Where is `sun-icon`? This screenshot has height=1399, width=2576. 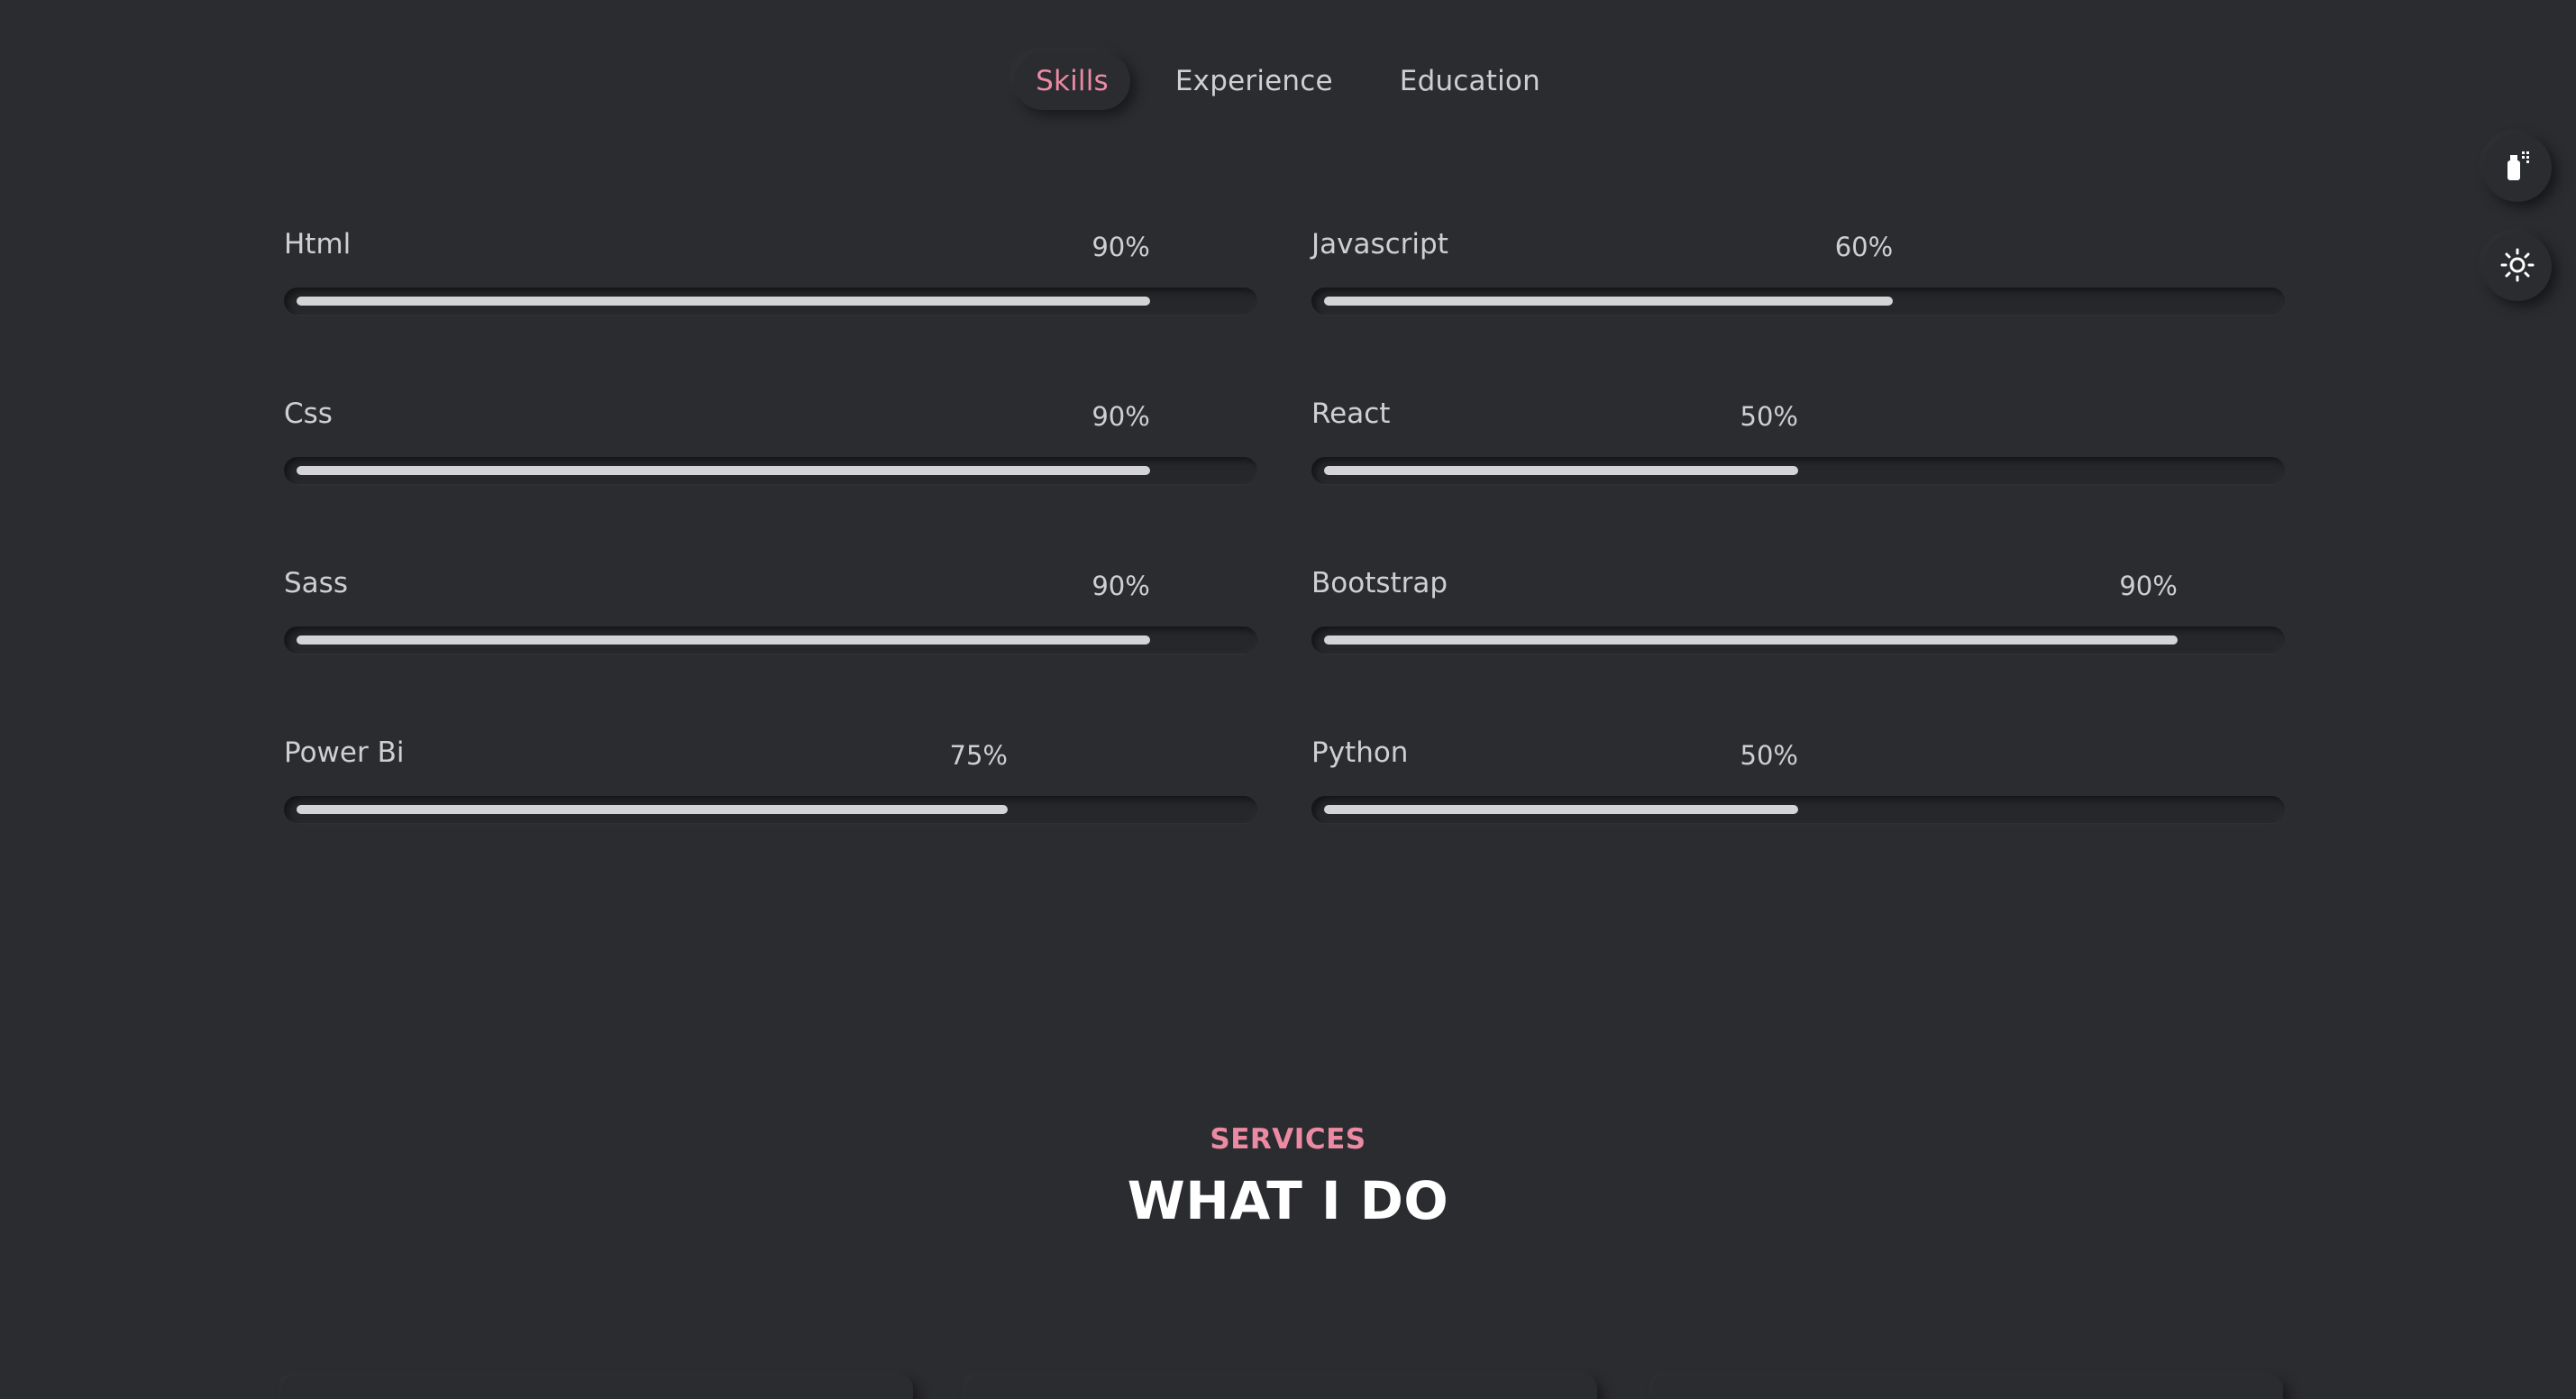 sun-icon is located at coordinates (2517, 267).